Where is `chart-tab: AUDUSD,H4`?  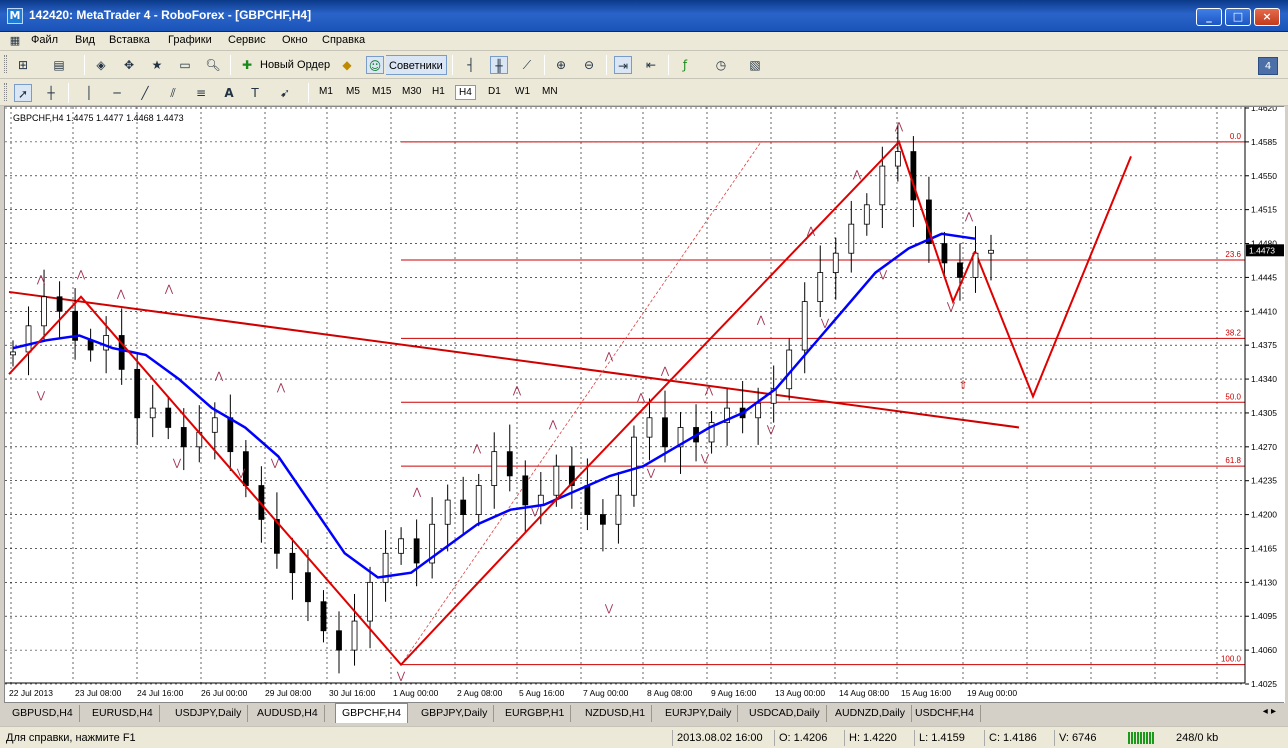
chart-tab: AUDUSD,H4 is located at coordinates (288, 713).